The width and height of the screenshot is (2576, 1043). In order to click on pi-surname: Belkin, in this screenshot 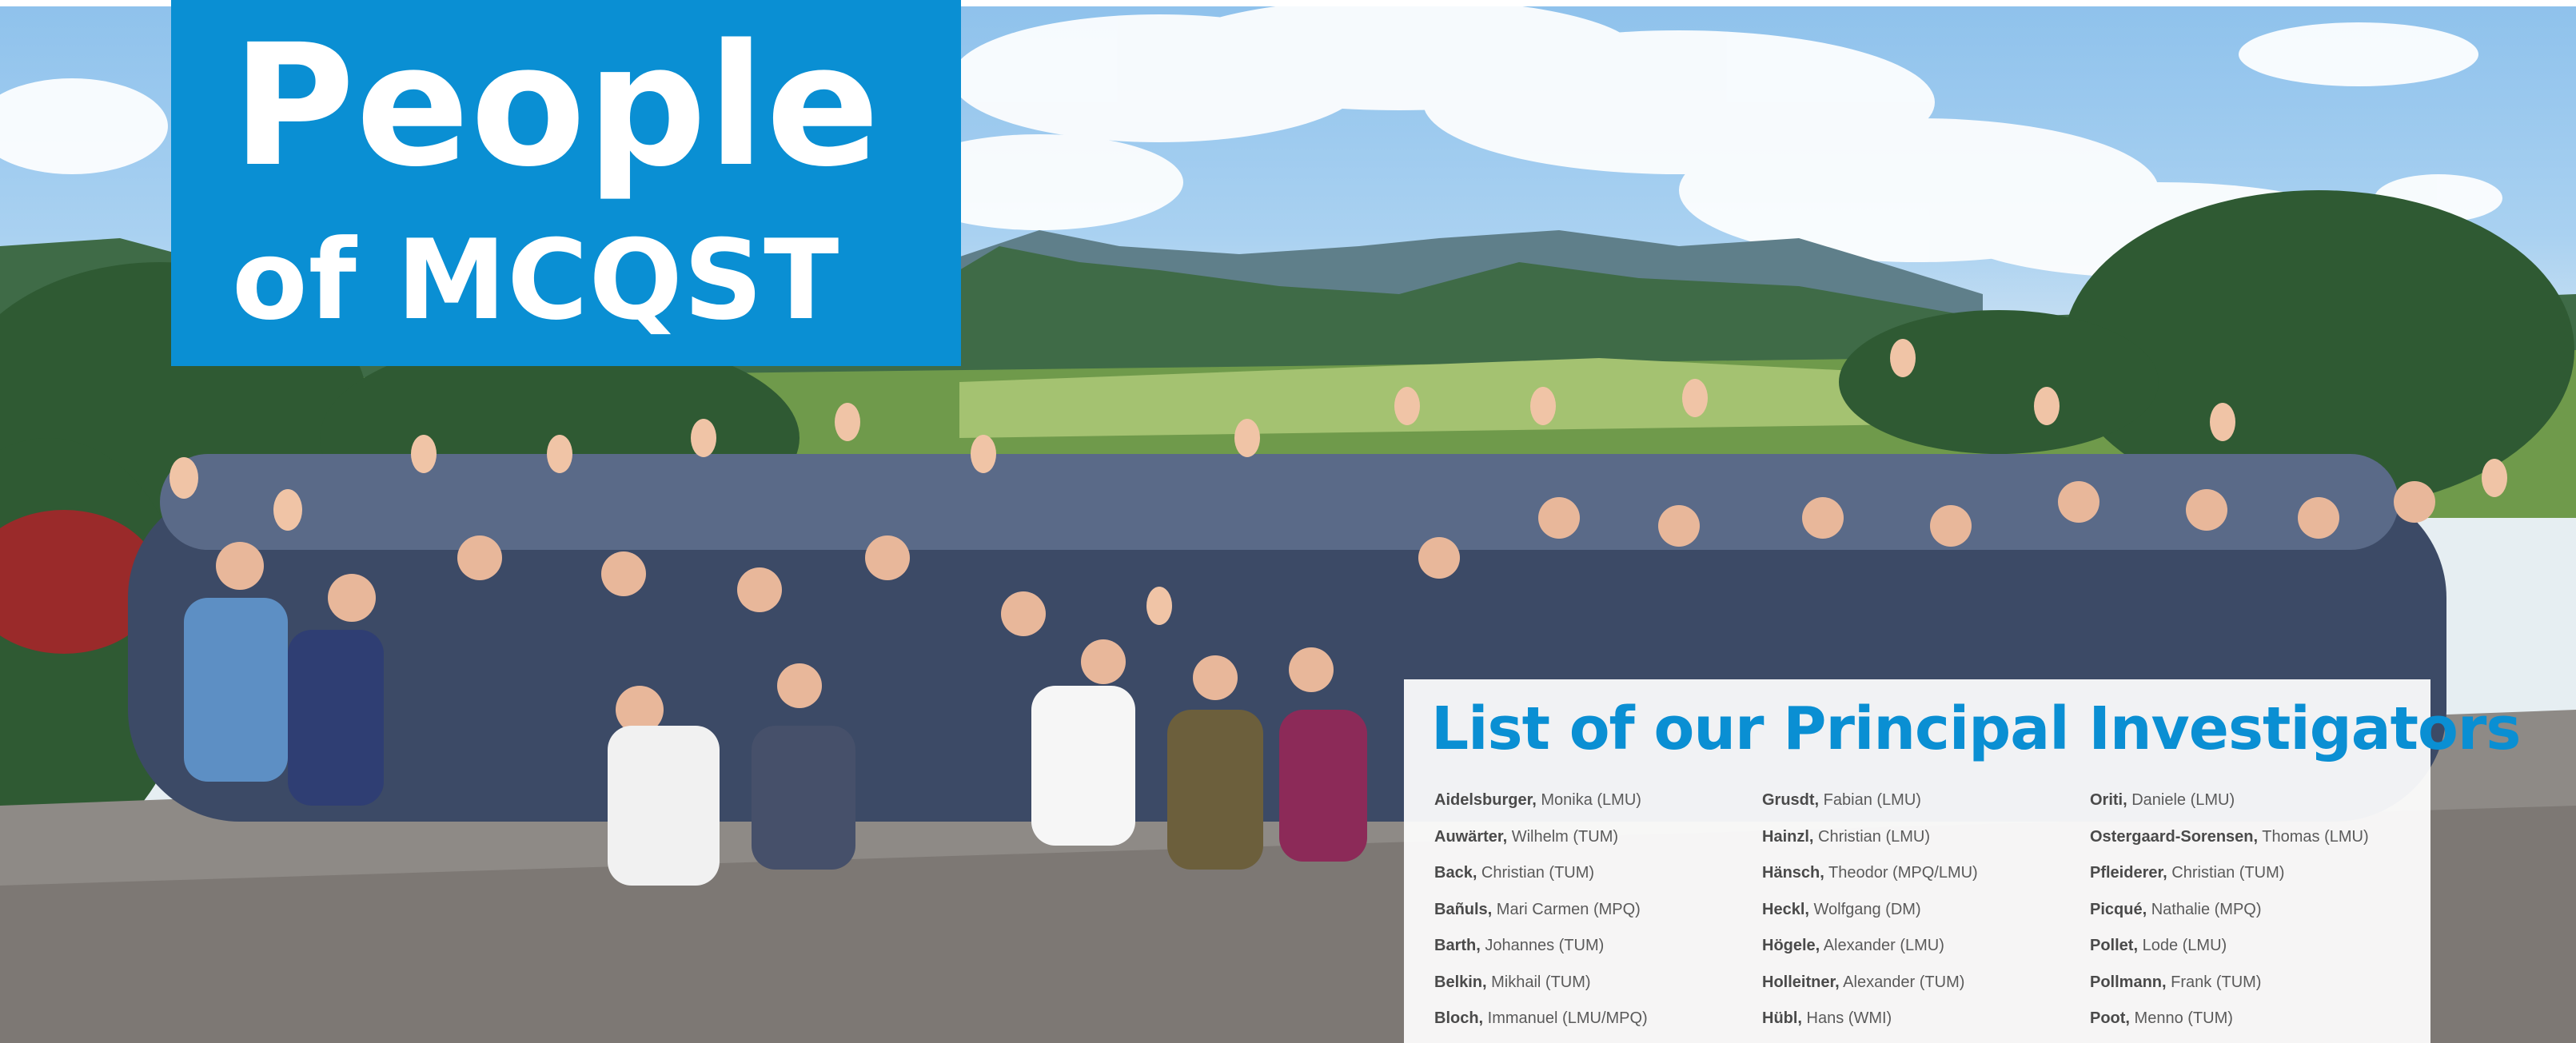, I will do `click(1460, 982)`.